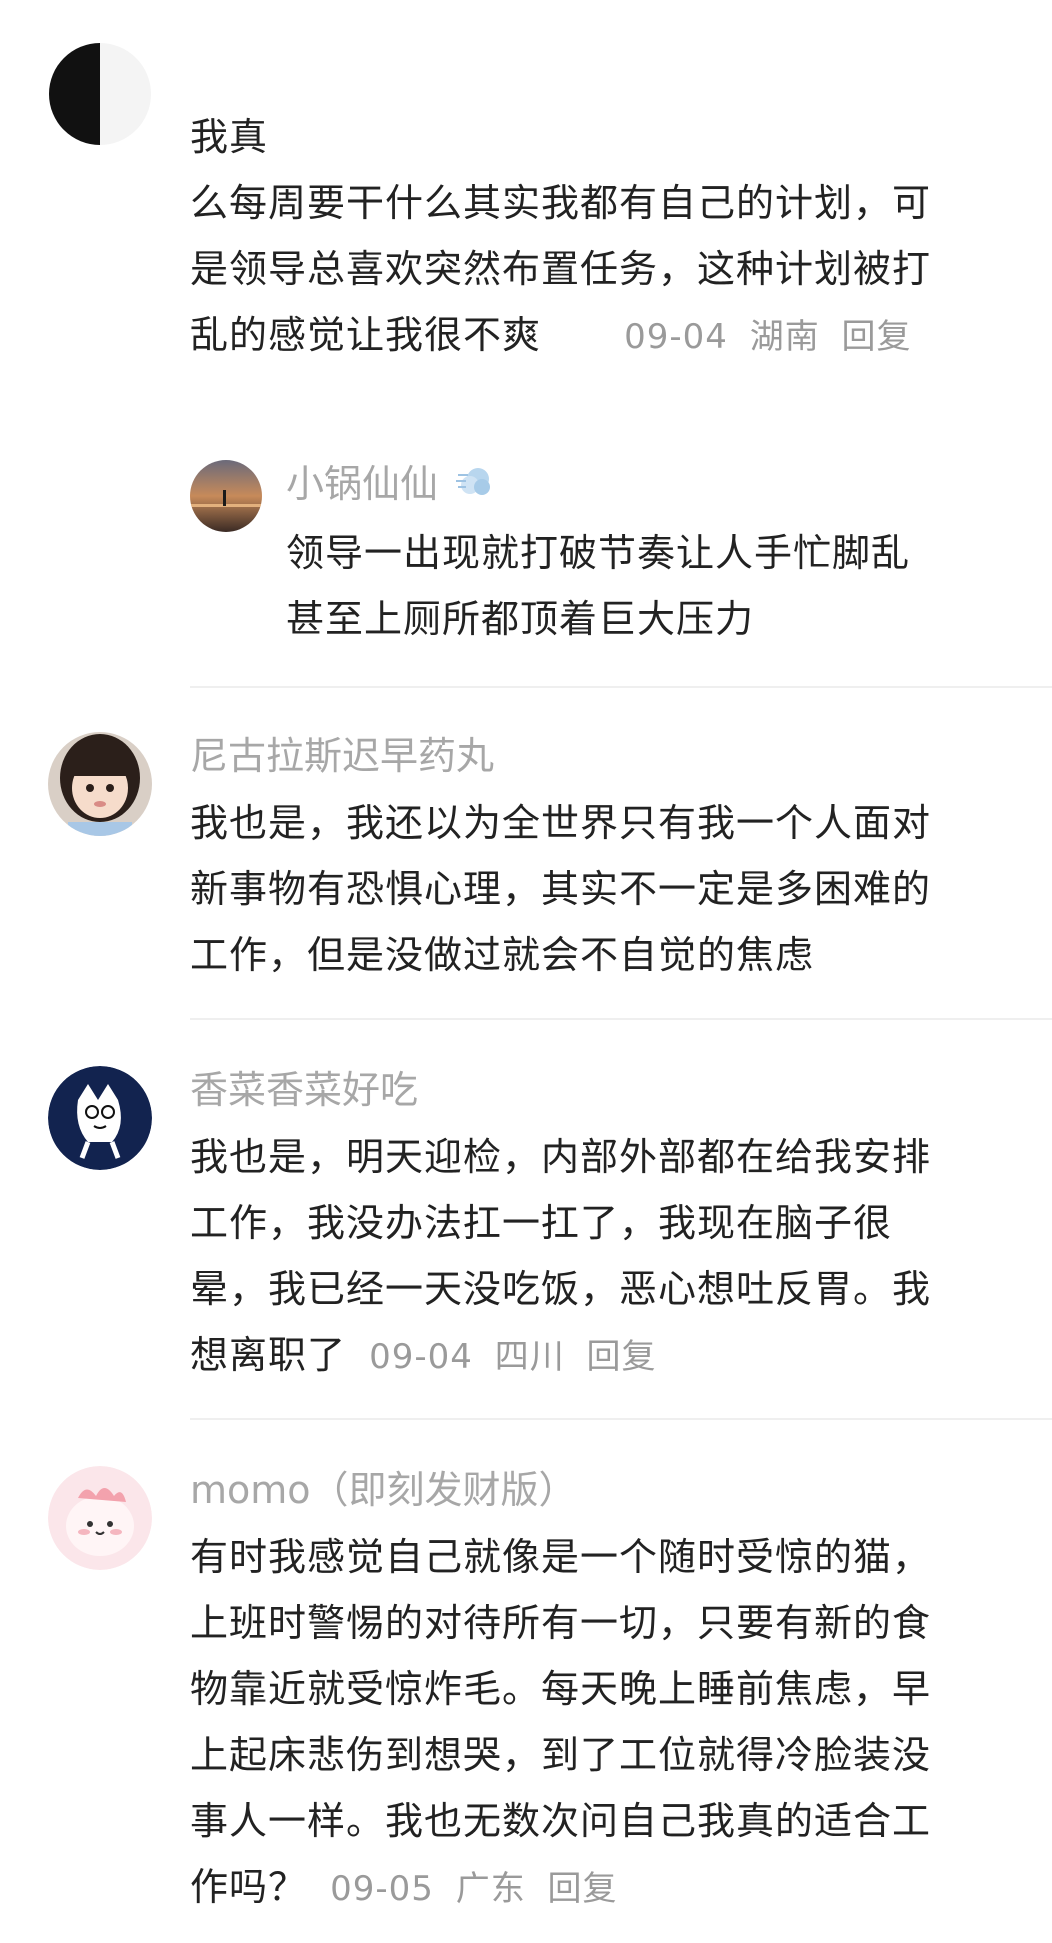 This screenshot has height=1943, width=1052. I want to click on reply-text: 领导一出现就打破节奏让人手忙脚乱 甚至上厕所都顶着巨大压力, so click(658, 586).